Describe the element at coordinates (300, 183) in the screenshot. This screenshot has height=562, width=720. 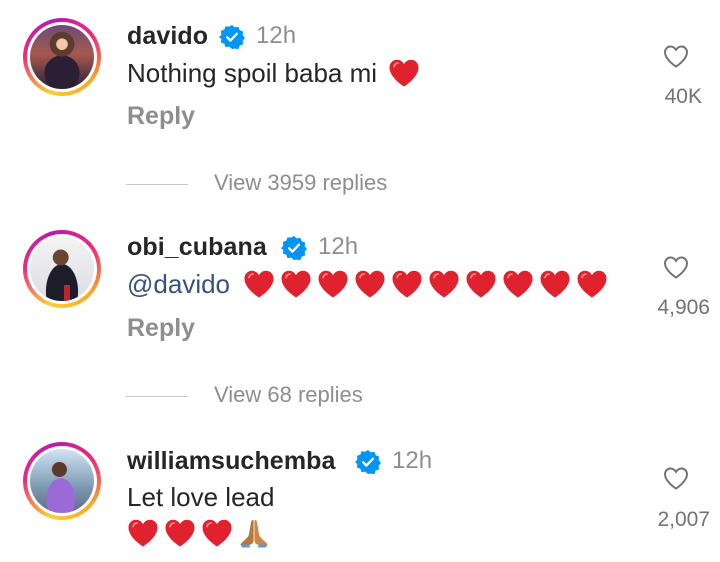
I see `view-replies-label: View 3959 replies` at that location.